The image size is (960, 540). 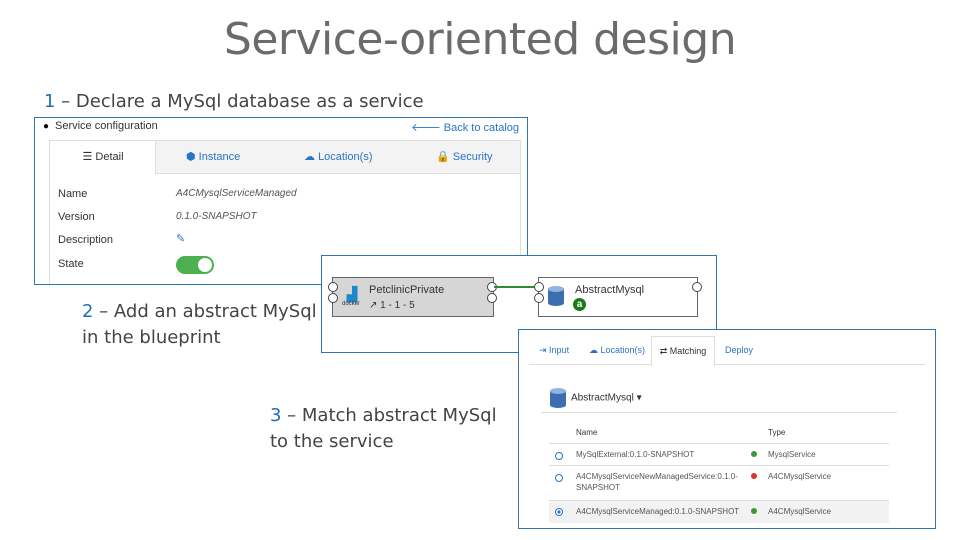 What do you see at coordinates (792, 454) in the screenshot?
I see `row-type: MysqlService` at bounding box center [792, 454].